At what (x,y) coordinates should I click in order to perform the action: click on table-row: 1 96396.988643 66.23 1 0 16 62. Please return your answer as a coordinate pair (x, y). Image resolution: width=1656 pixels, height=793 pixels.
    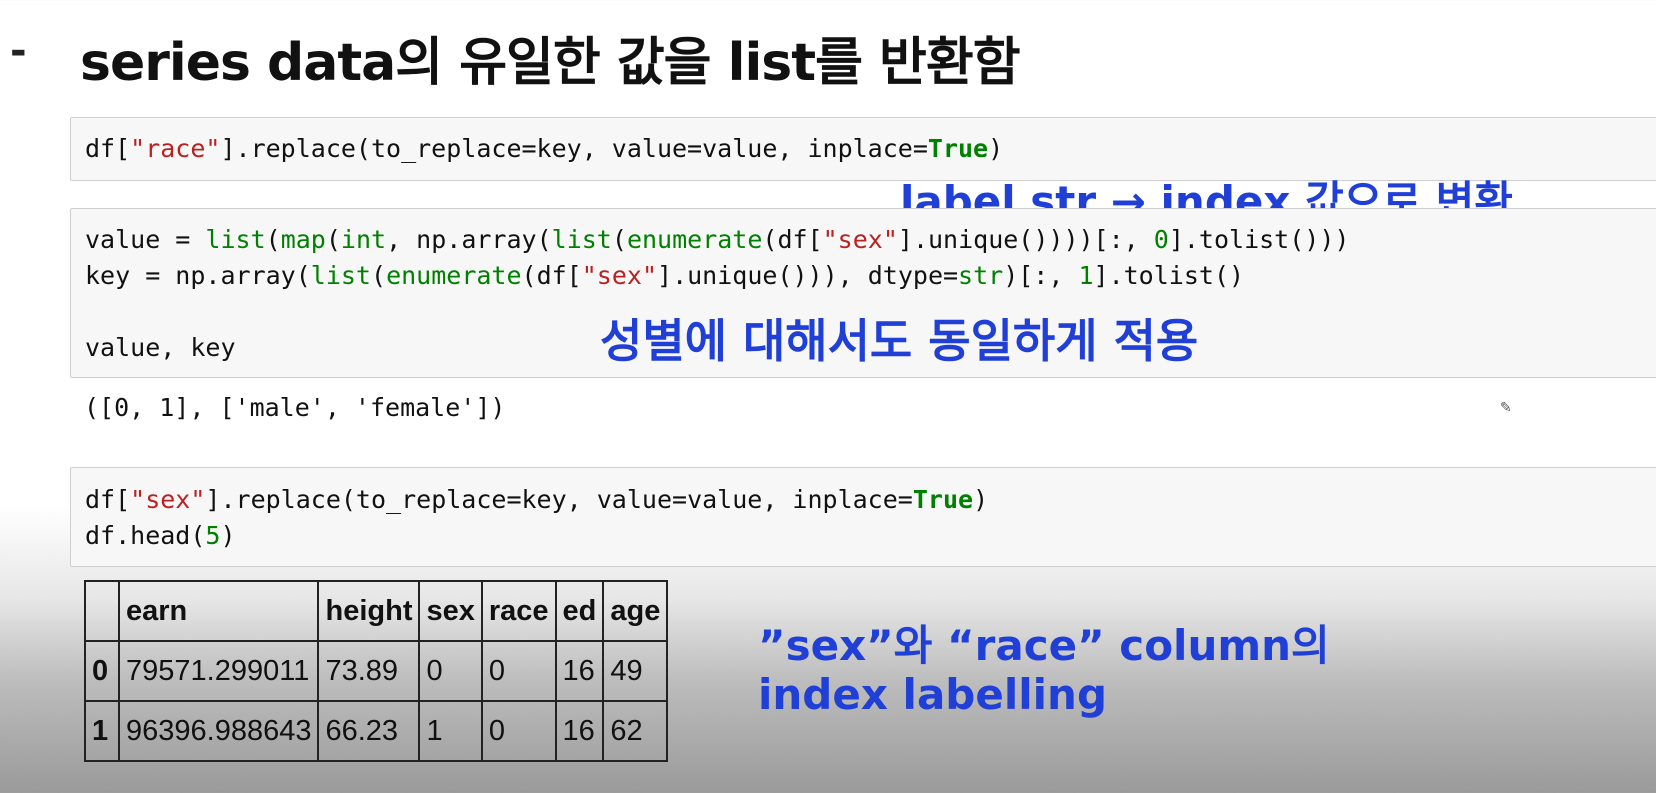
    Looking at the image, I should click on (376, 731).